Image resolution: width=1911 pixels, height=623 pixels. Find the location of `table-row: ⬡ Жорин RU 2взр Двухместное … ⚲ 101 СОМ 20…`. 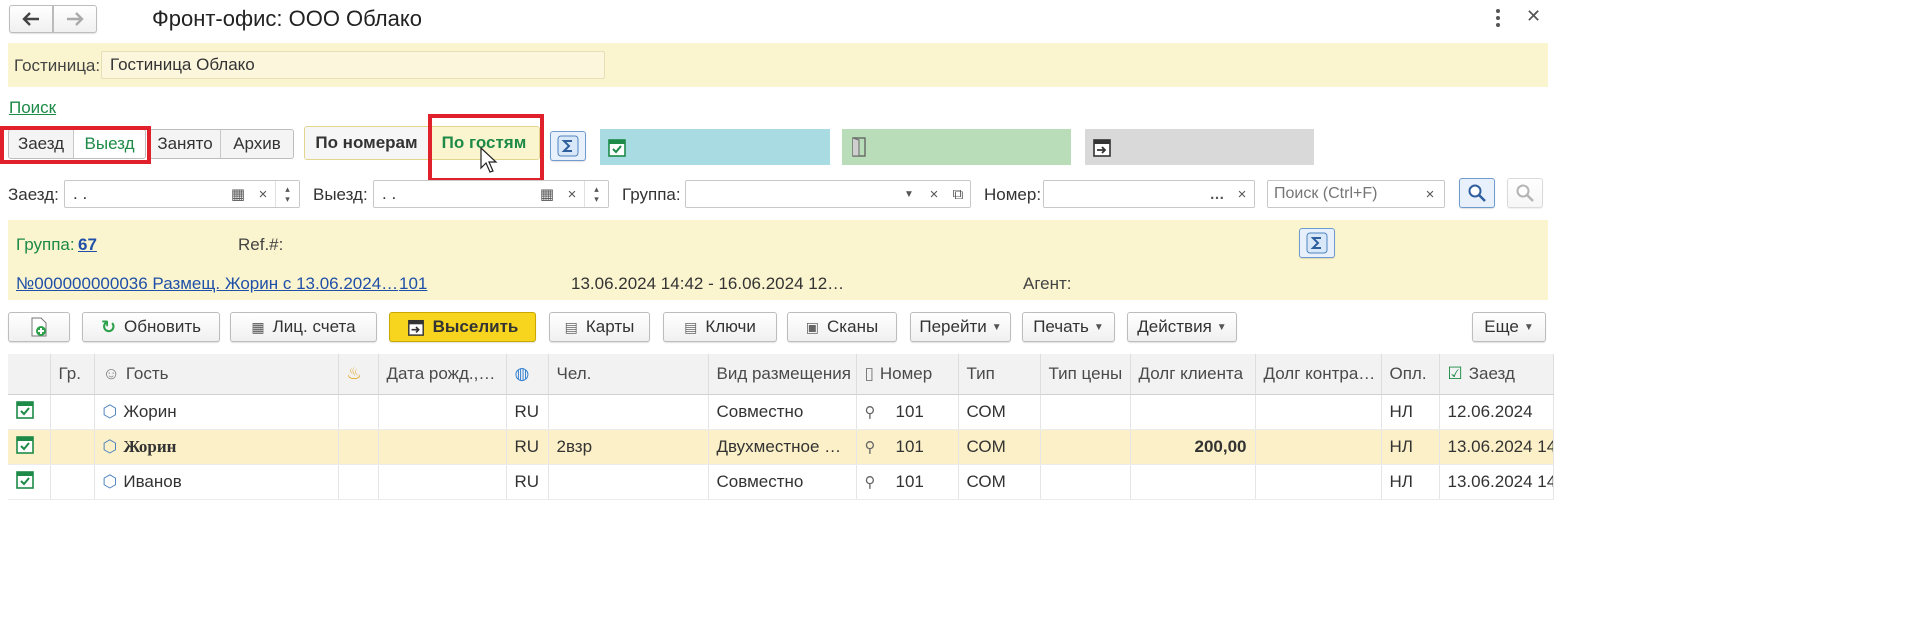

table-row: ⬡ Жорин RU 2взр Двухместное … ⚲ 101 СОМ 20… is located at coordinates (781, 447).